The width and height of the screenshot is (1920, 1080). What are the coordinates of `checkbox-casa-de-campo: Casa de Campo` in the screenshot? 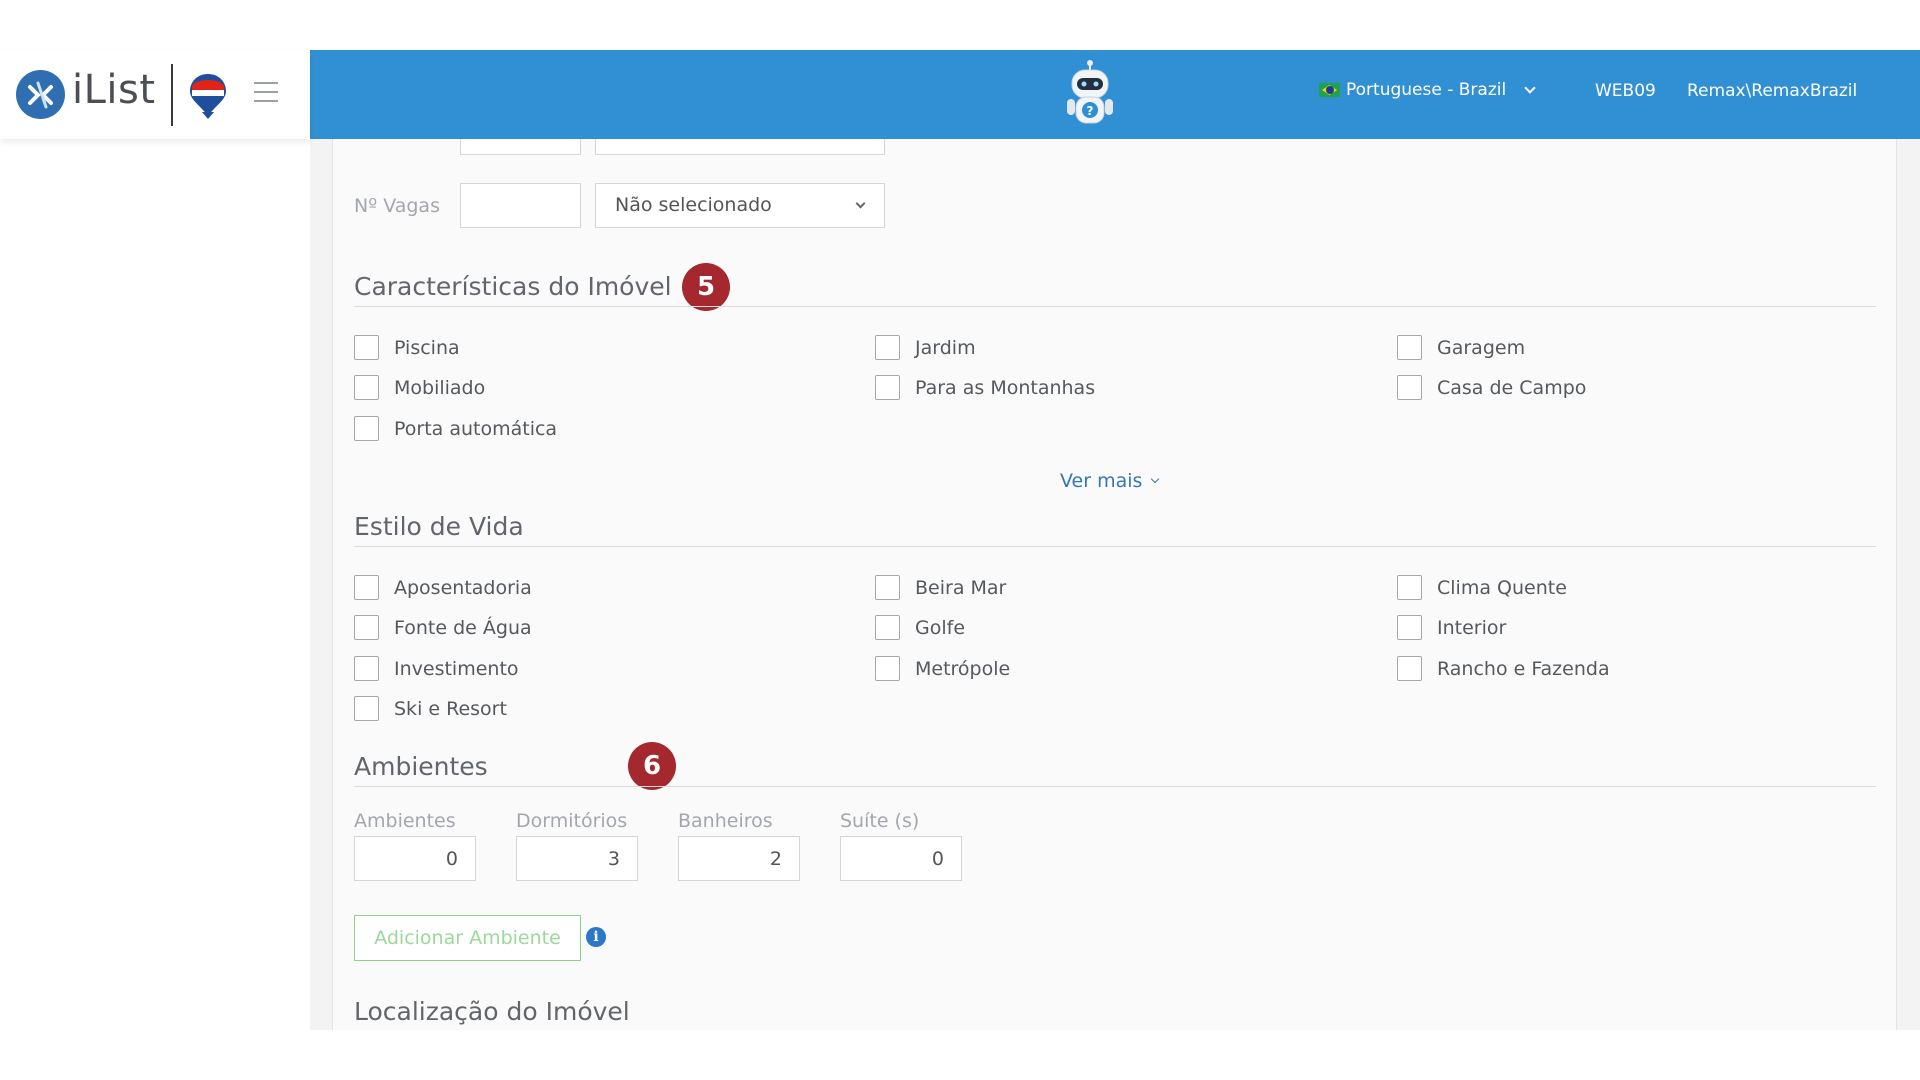 It's located at (1491, 387).